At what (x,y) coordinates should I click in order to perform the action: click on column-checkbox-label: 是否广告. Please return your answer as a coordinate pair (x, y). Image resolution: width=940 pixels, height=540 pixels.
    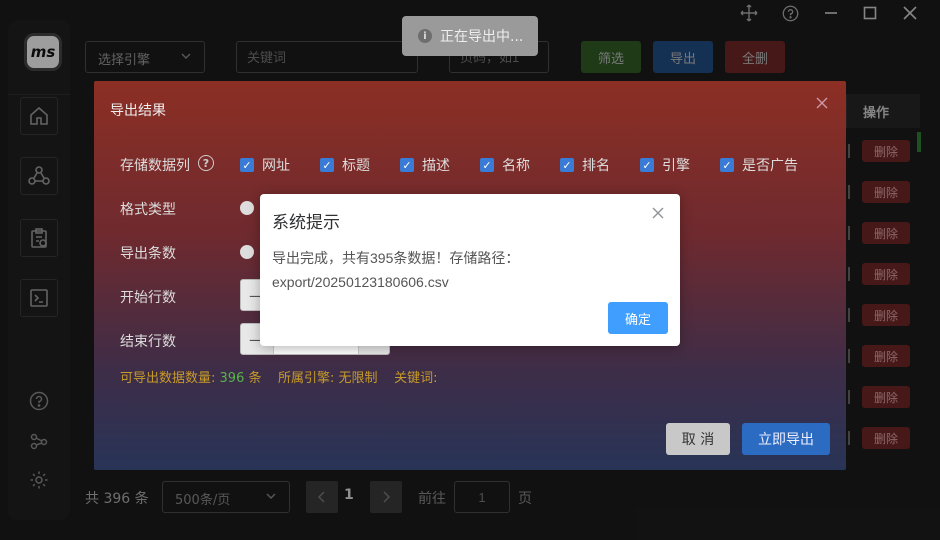
    Looking at the image, I should click on (770, 166).